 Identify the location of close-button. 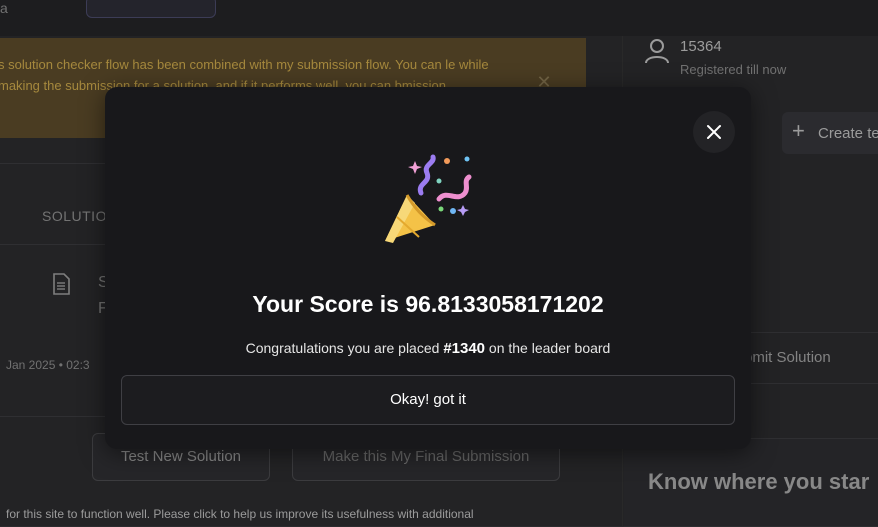
(714, 132).